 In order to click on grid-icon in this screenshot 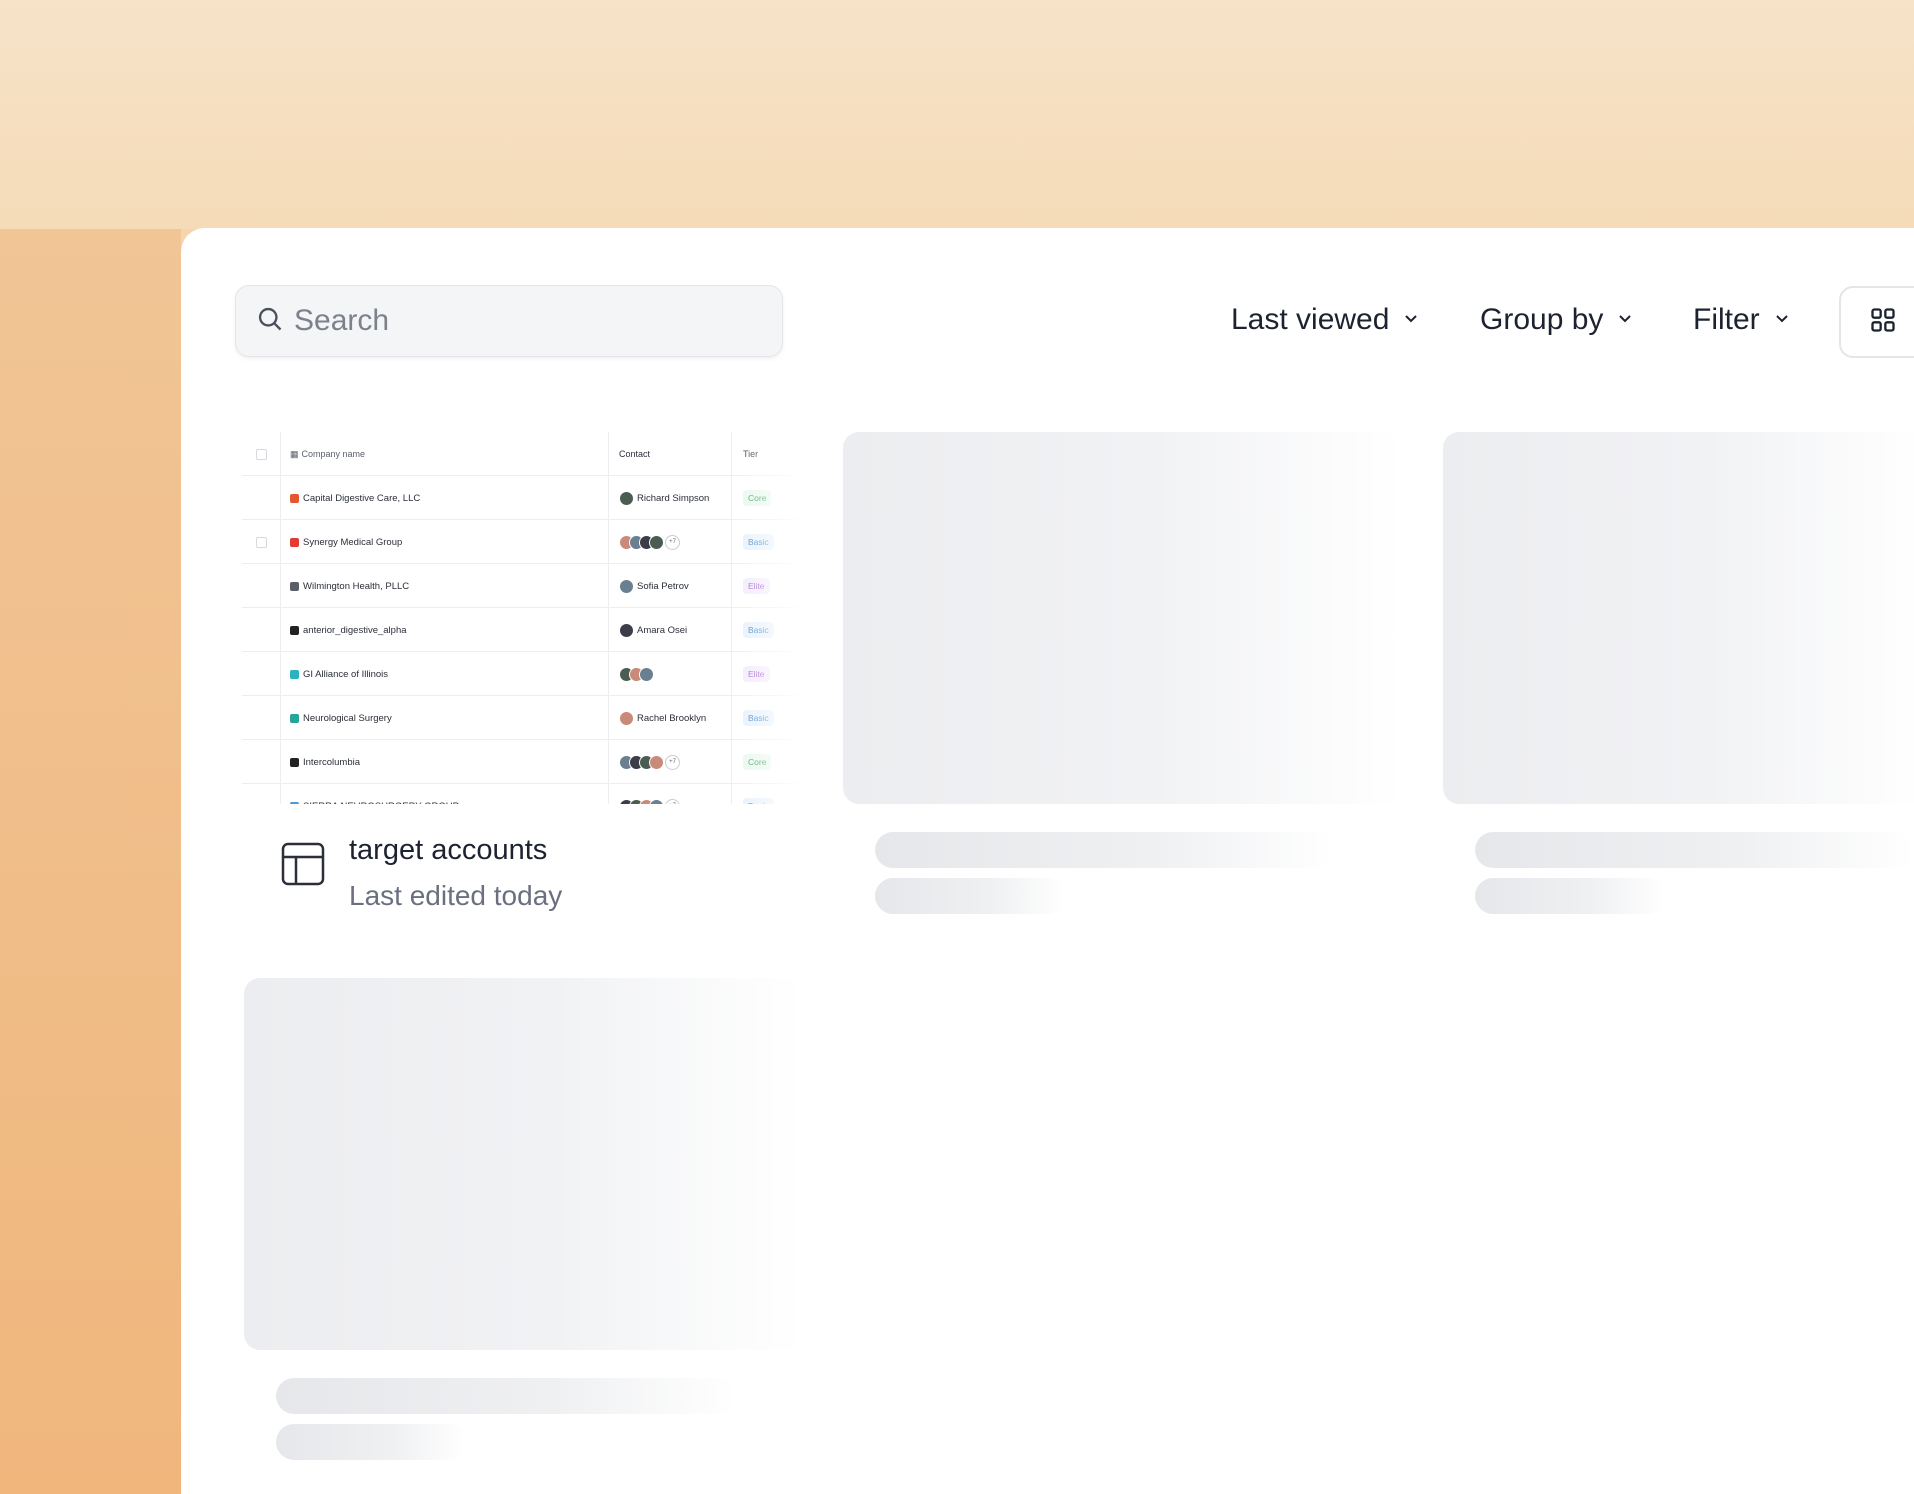, I will do `click(1883, 322)`.